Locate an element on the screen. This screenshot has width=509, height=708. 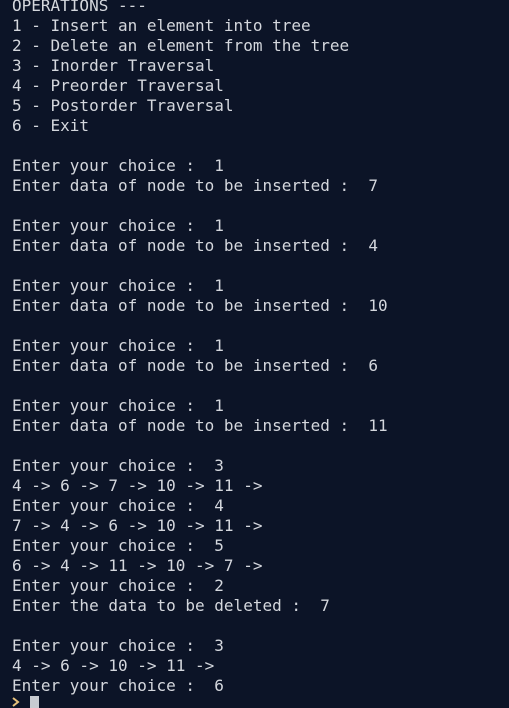
output-line: Enter data of node to be inserted : 11 is located at coordinates (200, 425).